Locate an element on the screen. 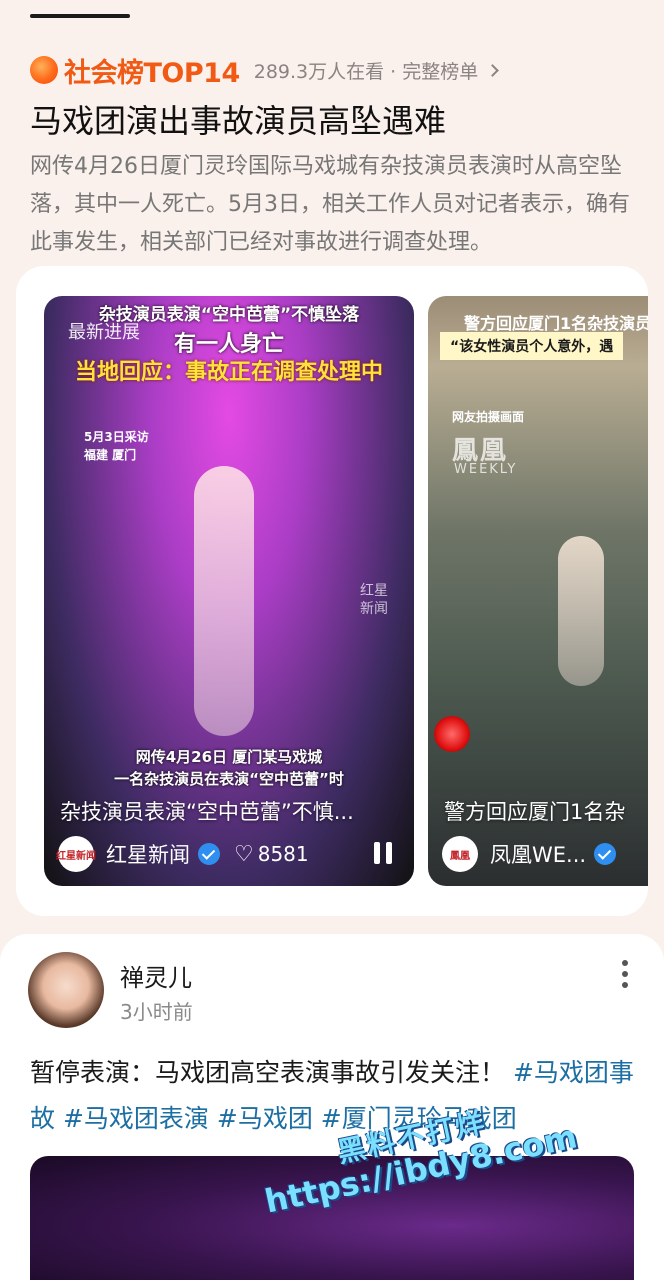 The width and height of the screenshot is (664, 1280). video-watermark: 红星 新闻 is located at coordinates (374, 600).